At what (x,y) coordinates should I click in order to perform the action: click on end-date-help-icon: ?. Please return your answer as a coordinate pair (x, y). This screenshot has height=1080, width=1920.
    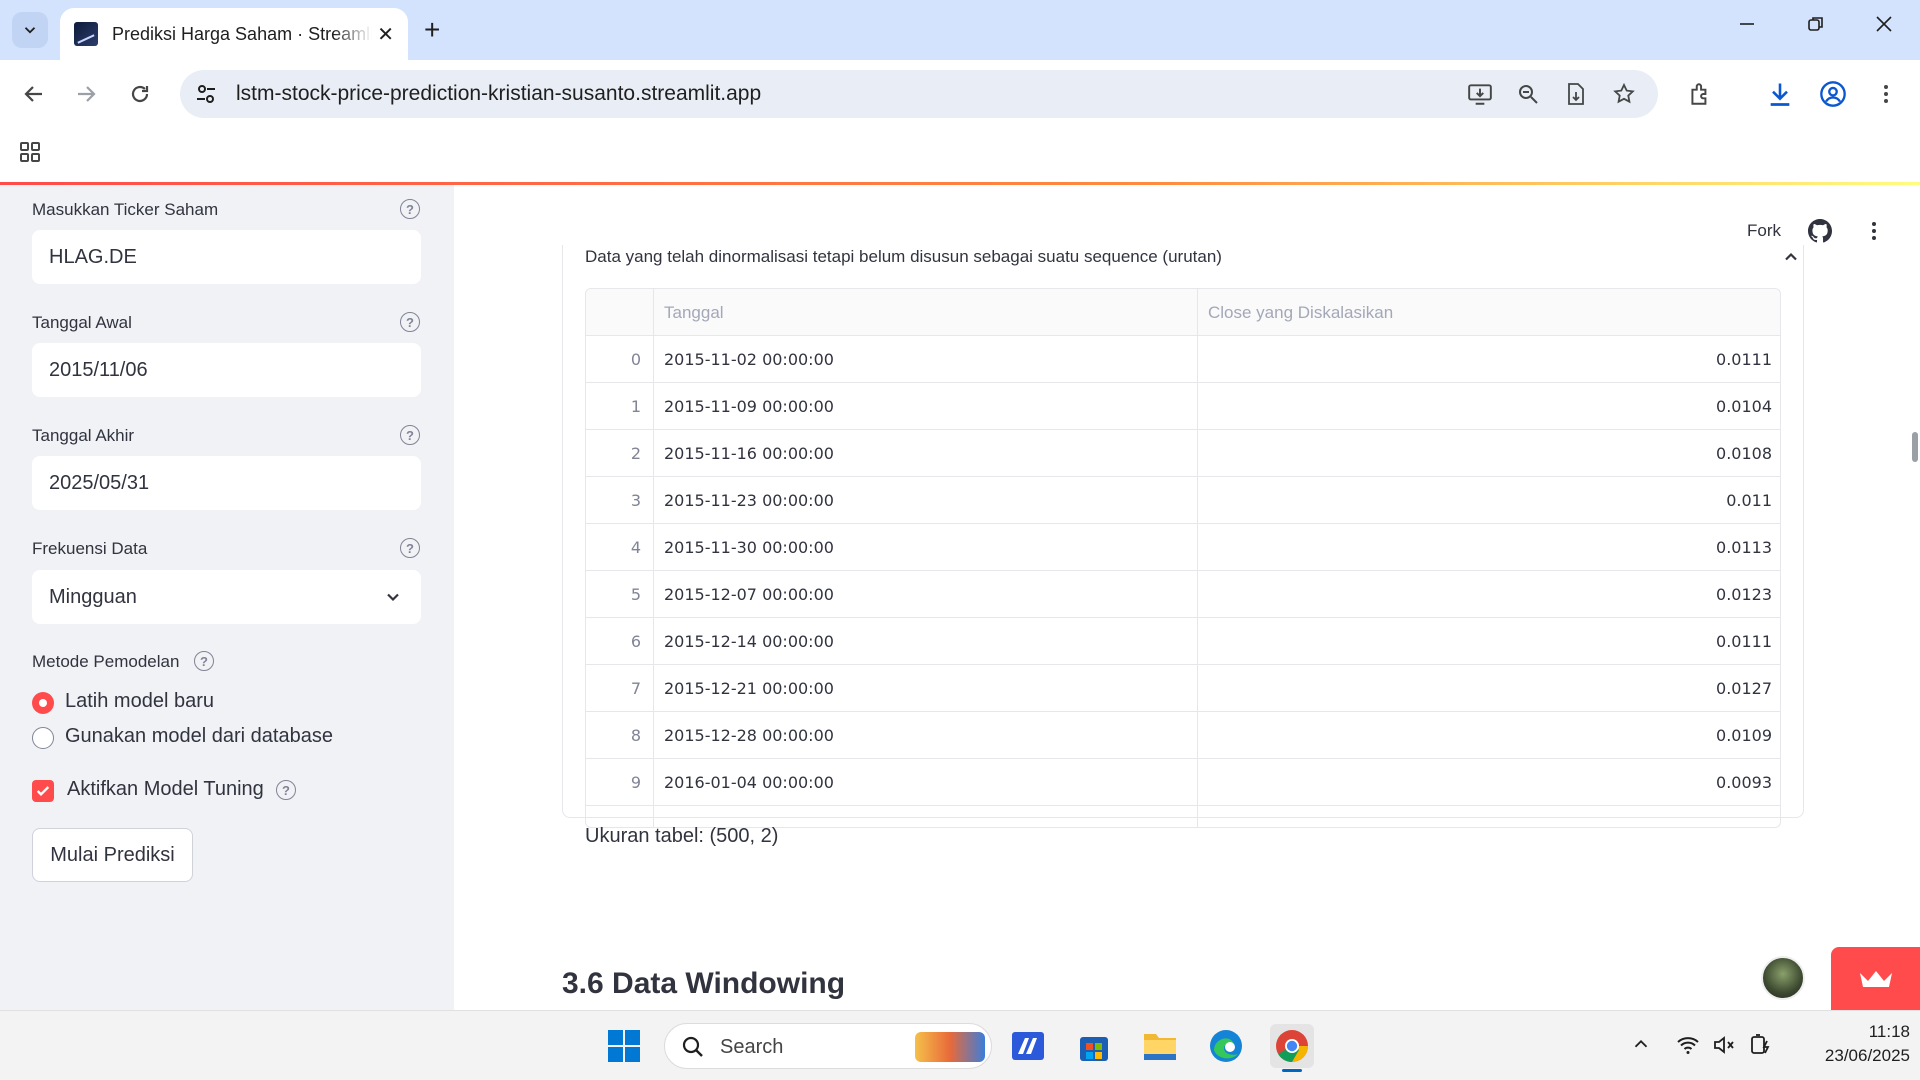
    Looking at the image, I should click on (410, 435).